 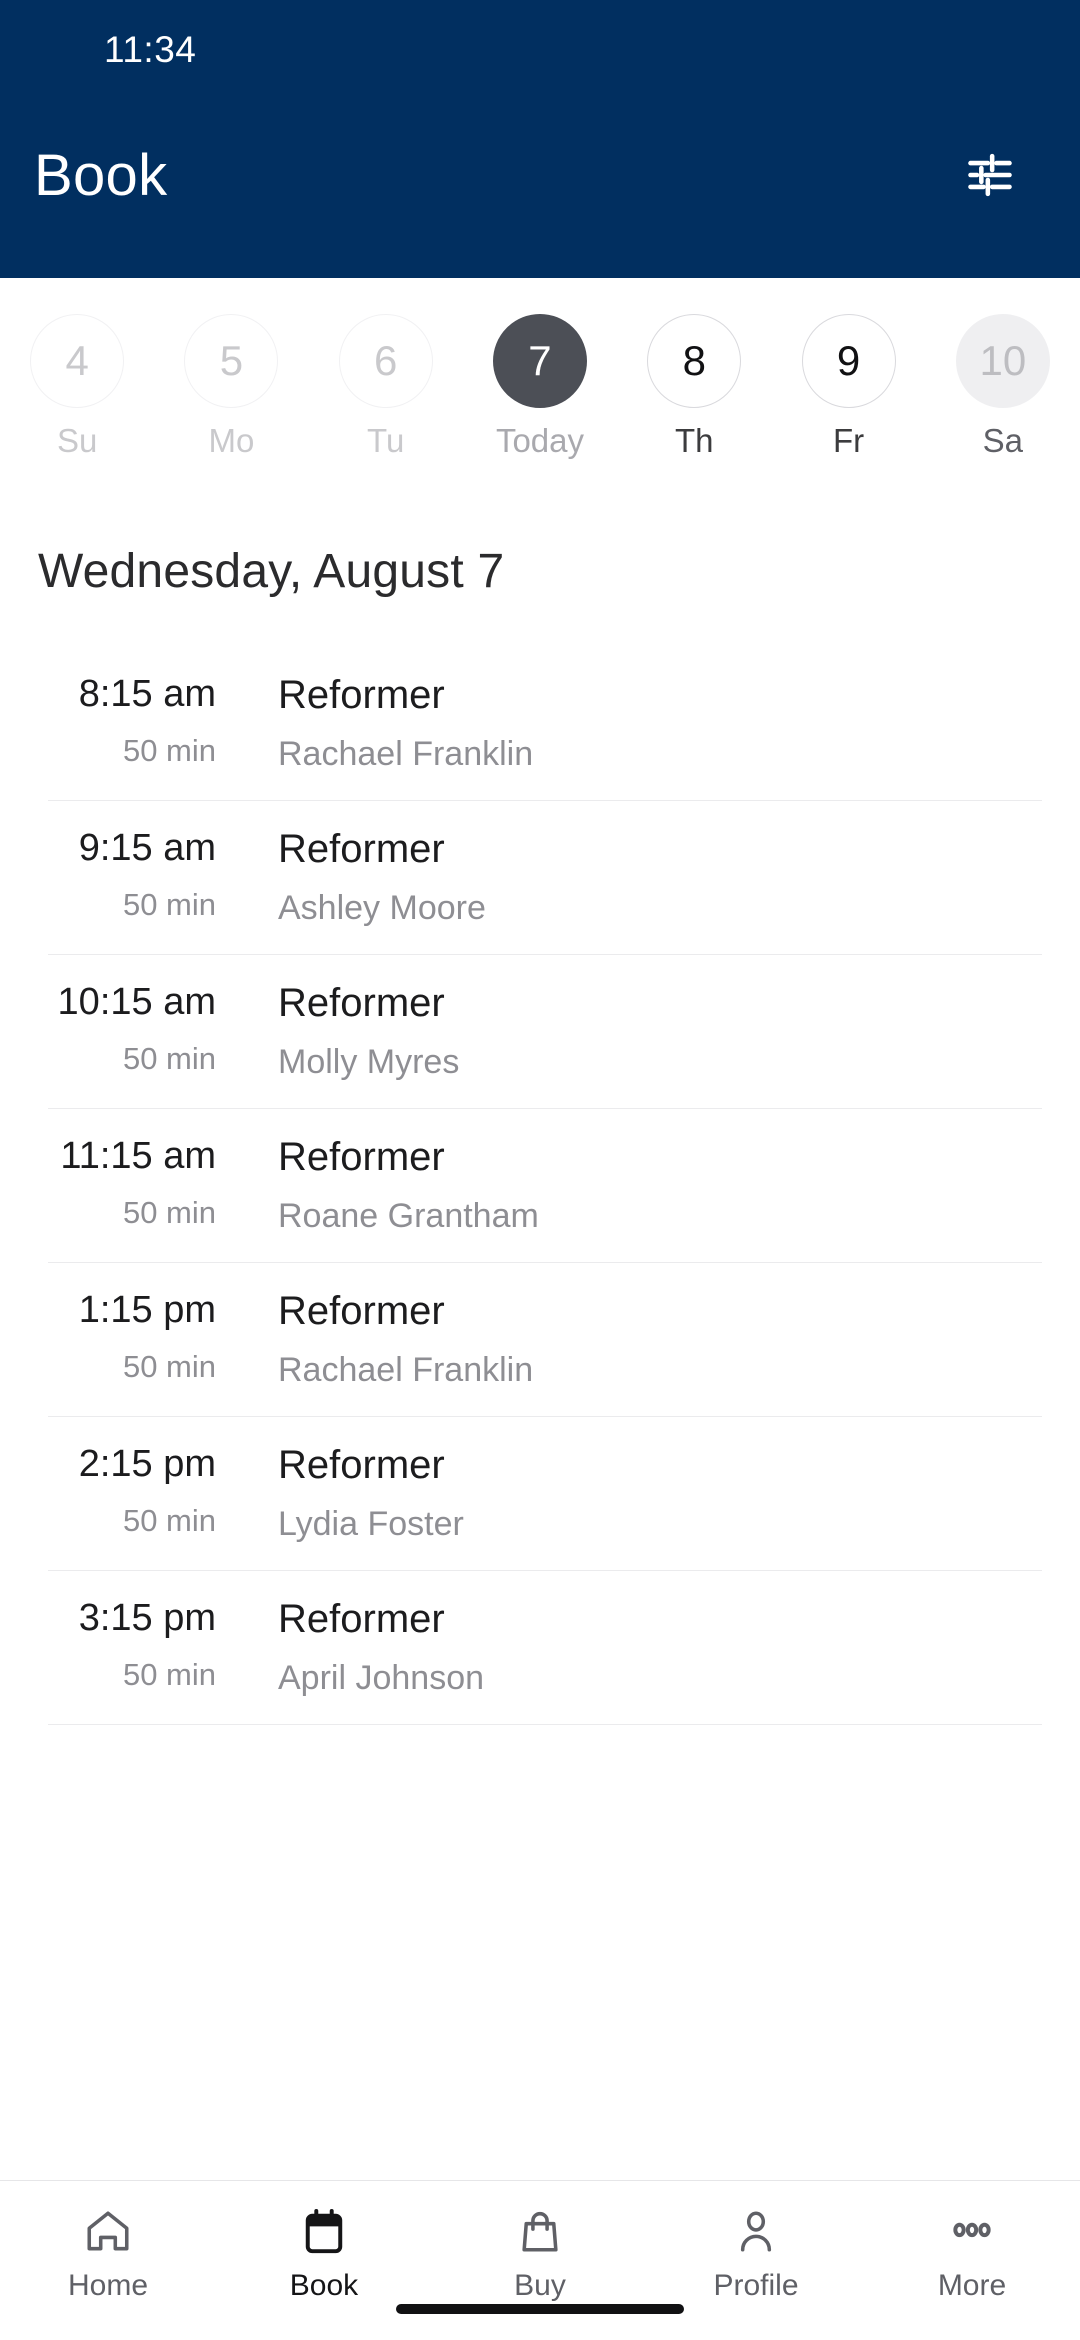 I want to click on person-icon, so click(x=756, y=2232).